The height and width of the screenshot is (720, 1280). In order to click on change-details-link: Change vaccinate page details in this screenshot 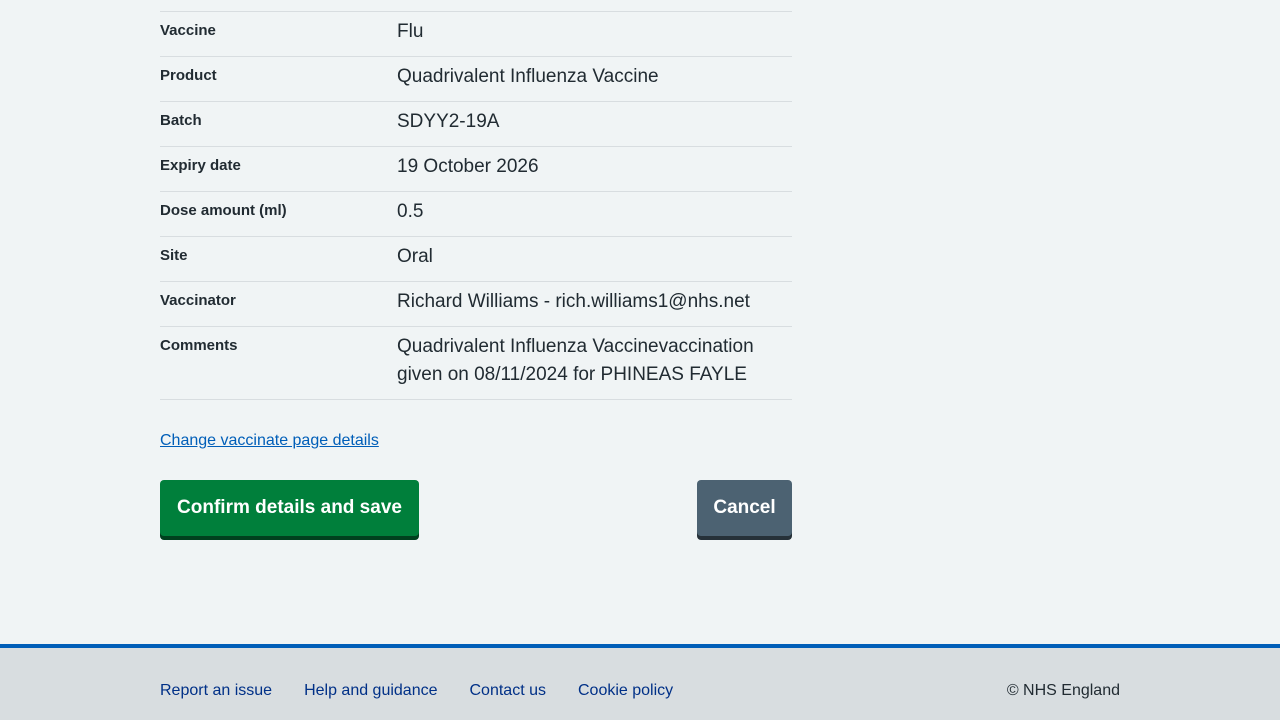, I will do `click(269, 441)`.